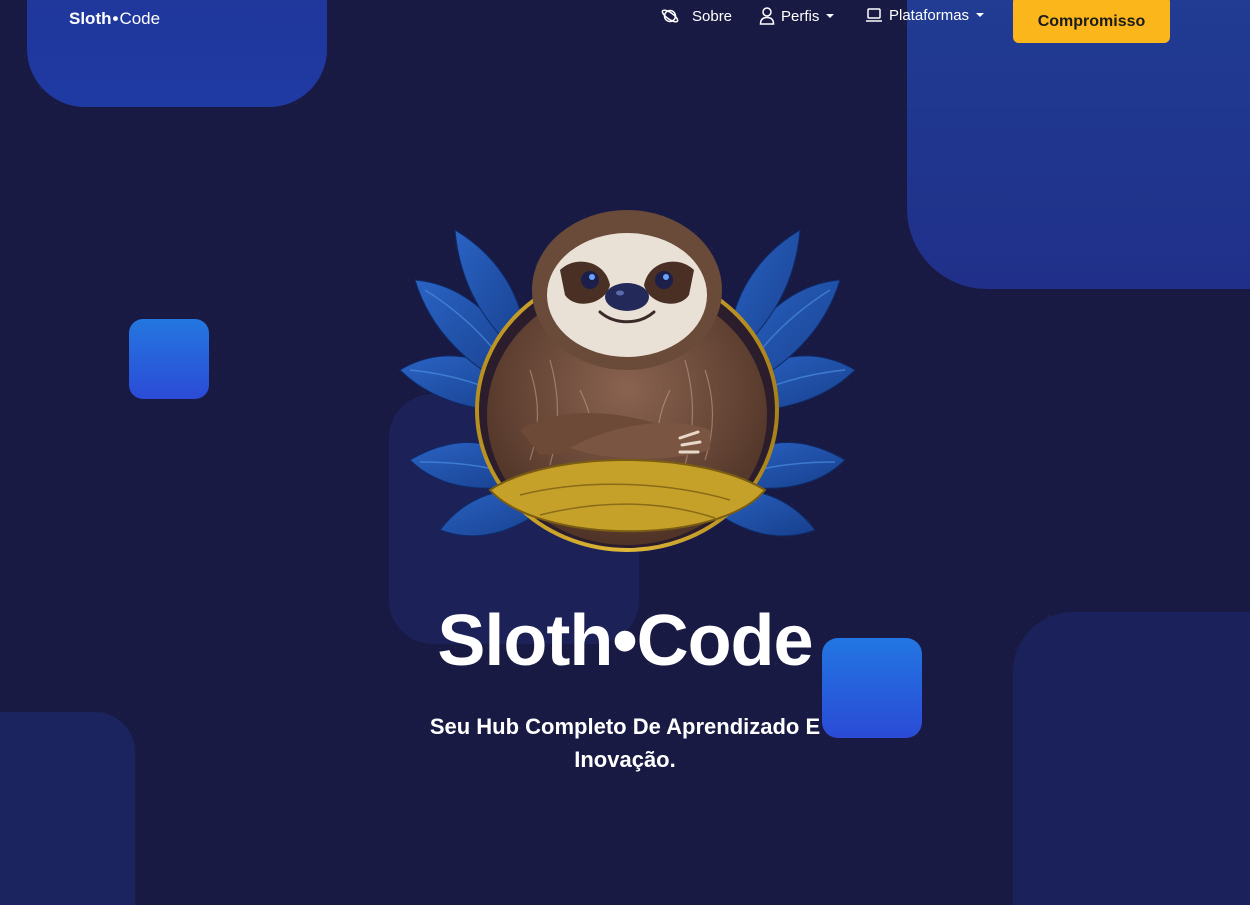 Image resolution: width=1250 pixels, height=905 pixels. What do you see at coordinates (800, 16) in the screenshot?
I see `nav-item-label: Perfis` at bounding box center [800, 16].